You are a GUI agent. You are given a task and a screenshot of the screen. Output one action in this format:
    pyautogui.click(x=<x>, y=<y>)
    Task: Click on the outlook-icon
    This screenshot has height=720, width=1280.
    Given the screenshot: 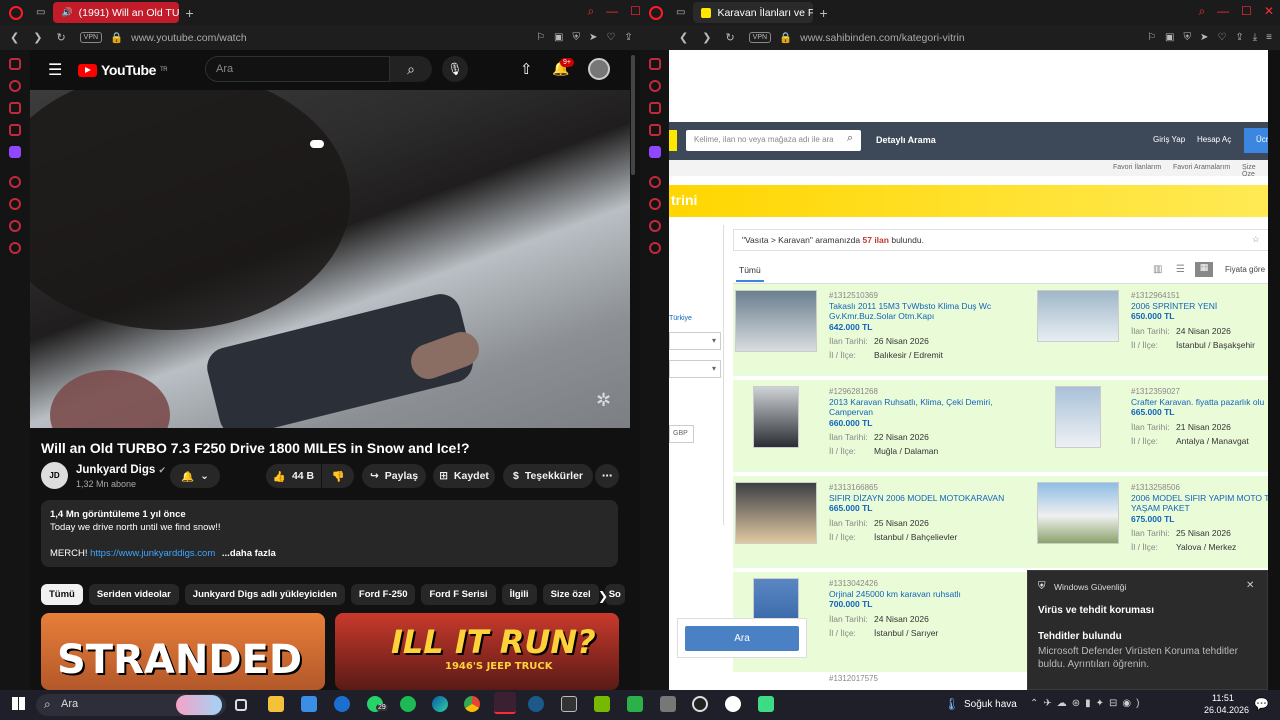 What is the action you would take?
    pyautogui.click(x=342, y=704)
    